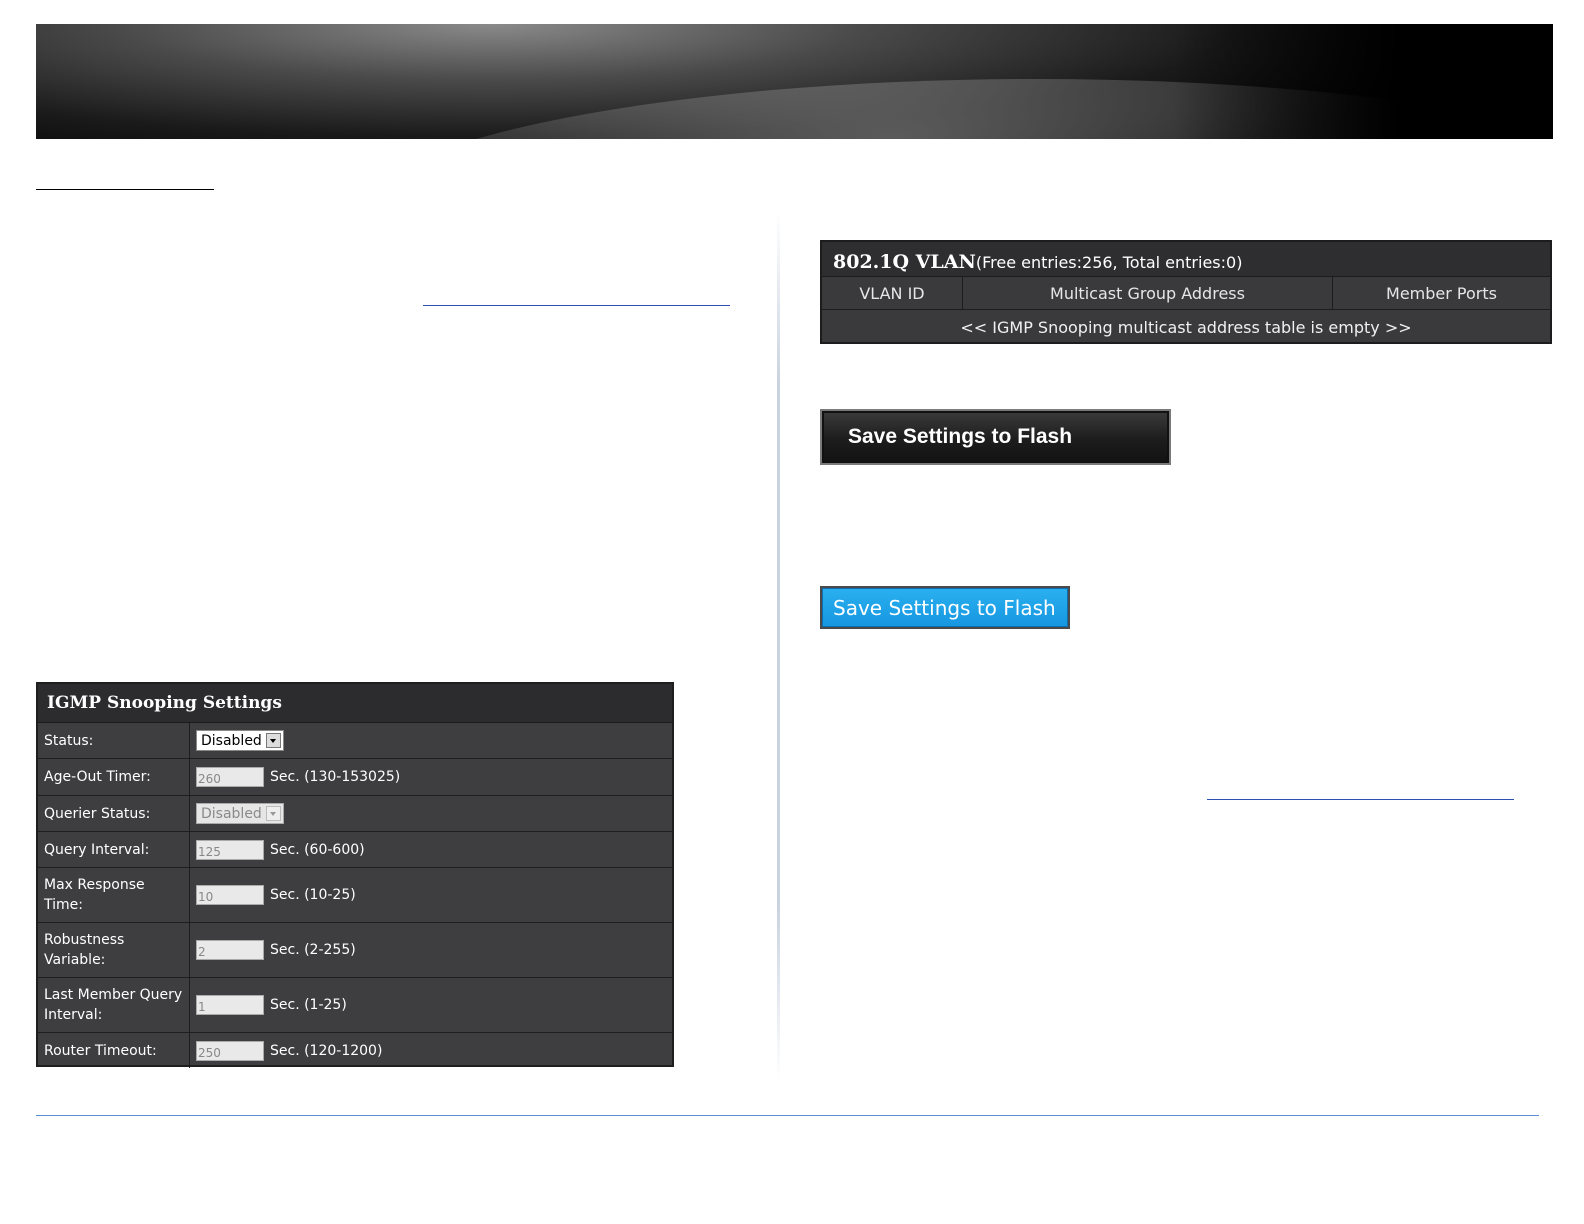 This screenshot has height=1224, width=1584. I want to click on section-heading-underline, so click(125, 189).